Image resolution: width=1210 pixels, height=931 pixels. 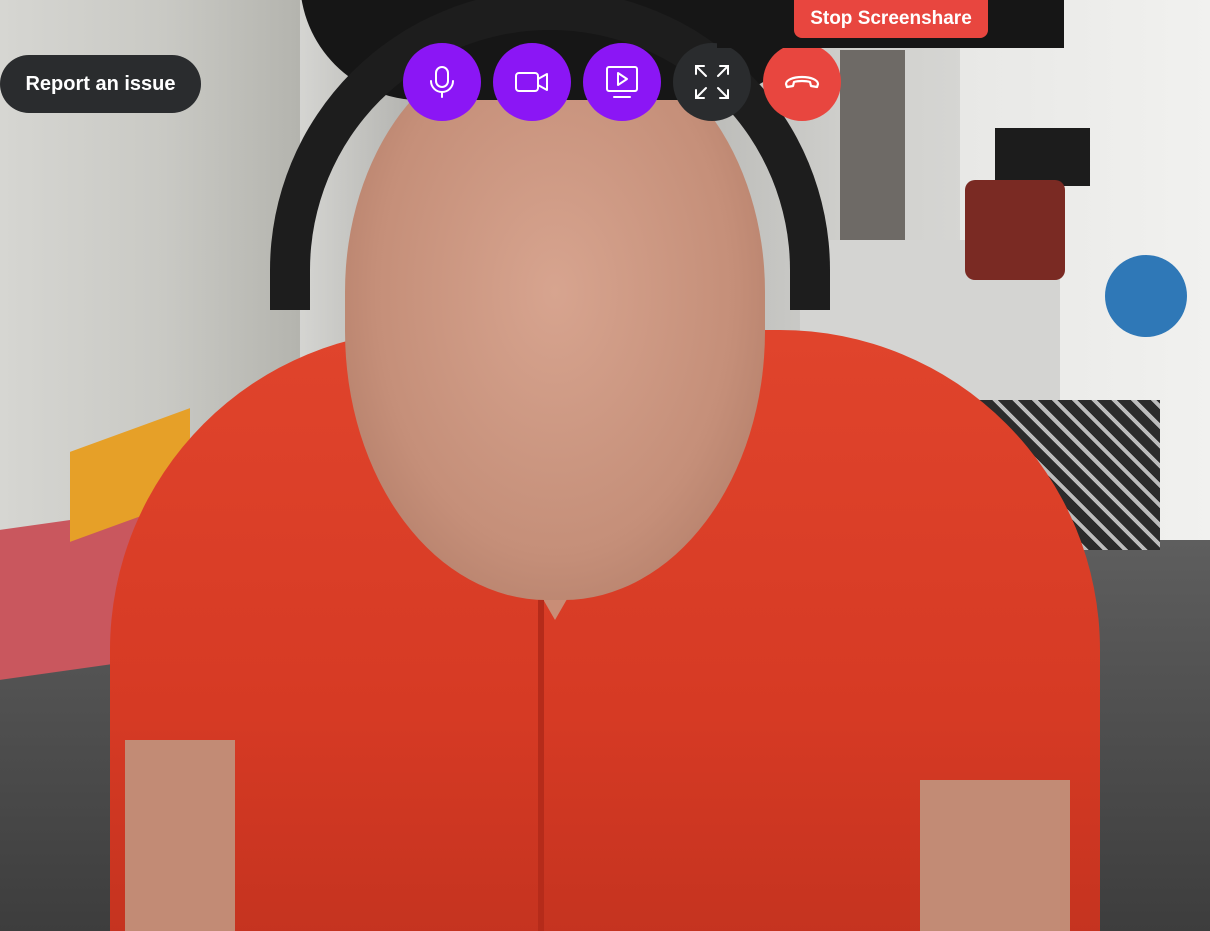 I want to click on stop-screenshare-button: Stop Screenshare, so click(x=891, y=19).